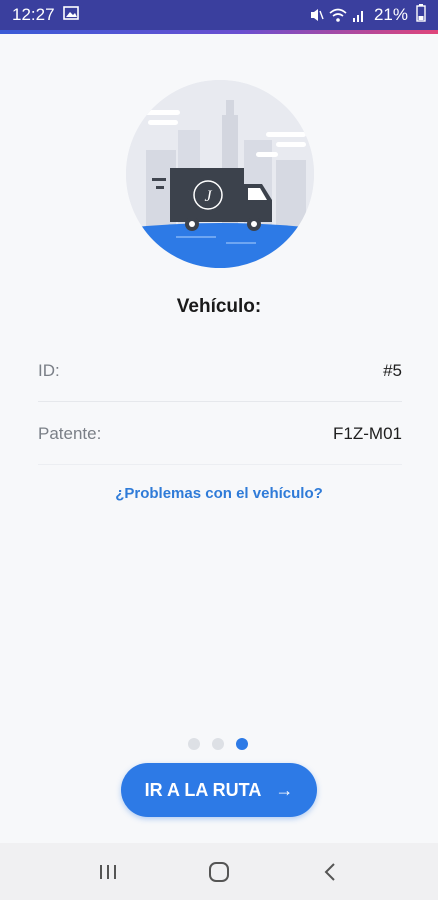  Describe the element at coordinates (330, 872) in the screenshot. I see `back-icon` at that location.